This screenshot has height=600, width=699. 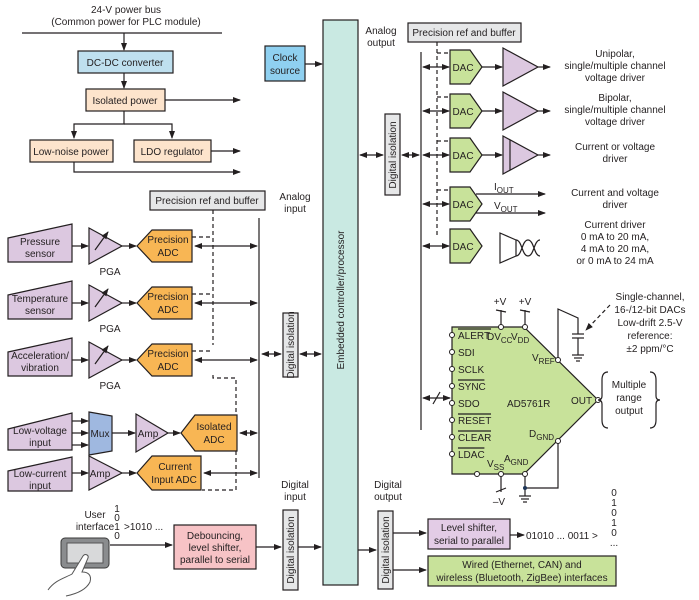 I want to click on voltage-driver-amp-bipolar, so click(x=521, y=111).